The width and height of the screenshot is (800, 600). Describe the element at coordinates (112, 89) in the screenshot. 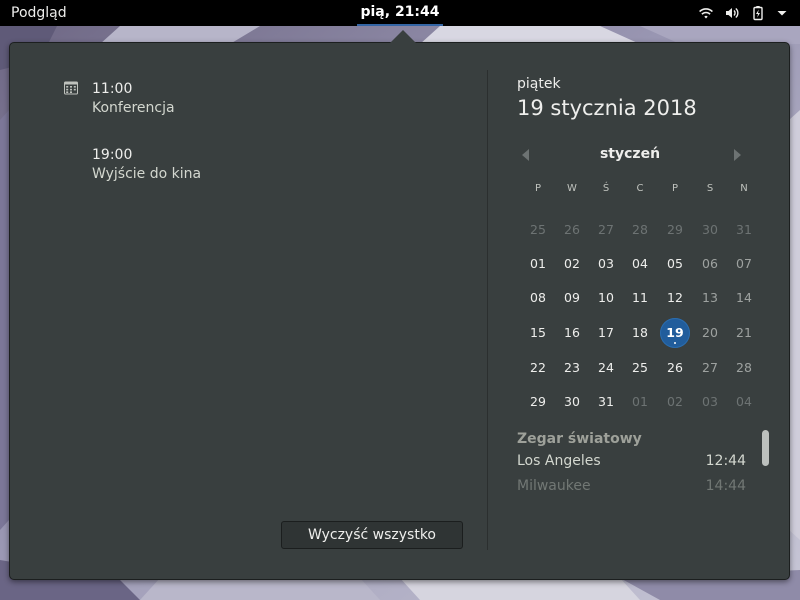

I see `event-time: 11:00` at that location.